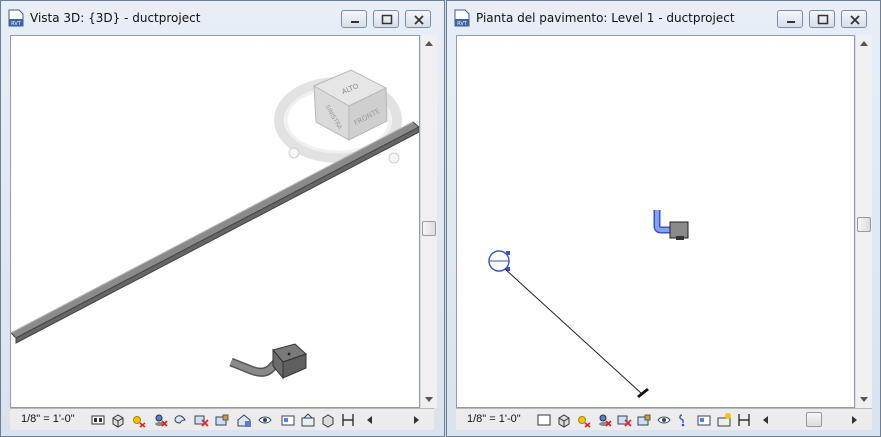 The height and width of the screenshot is (437, 881). I want to click on unlock-3d-view-icon, so click(222, 420).